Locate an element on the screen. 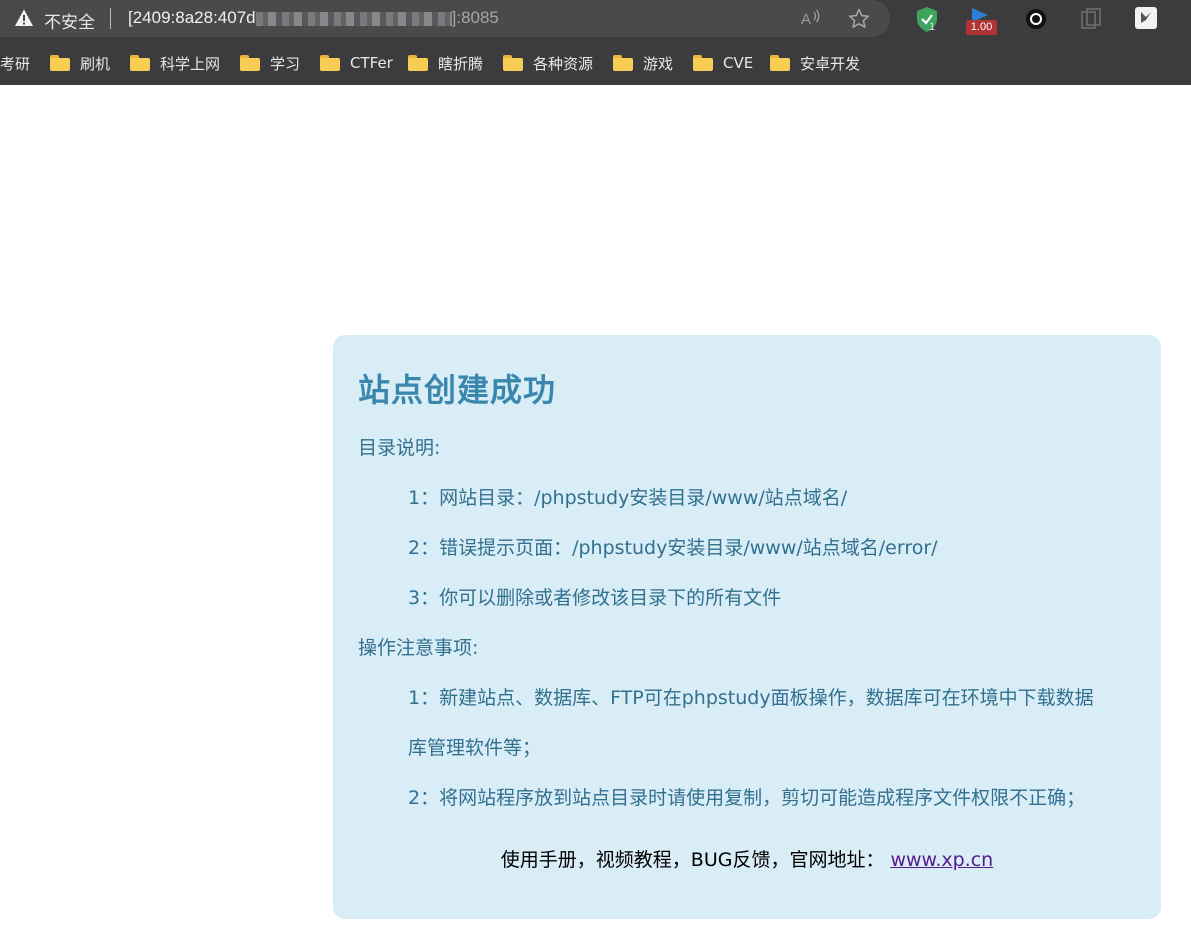  directory-item: 3：你可以删除或者修改该目录下的所有文件 is located at coordinates (595, 598).